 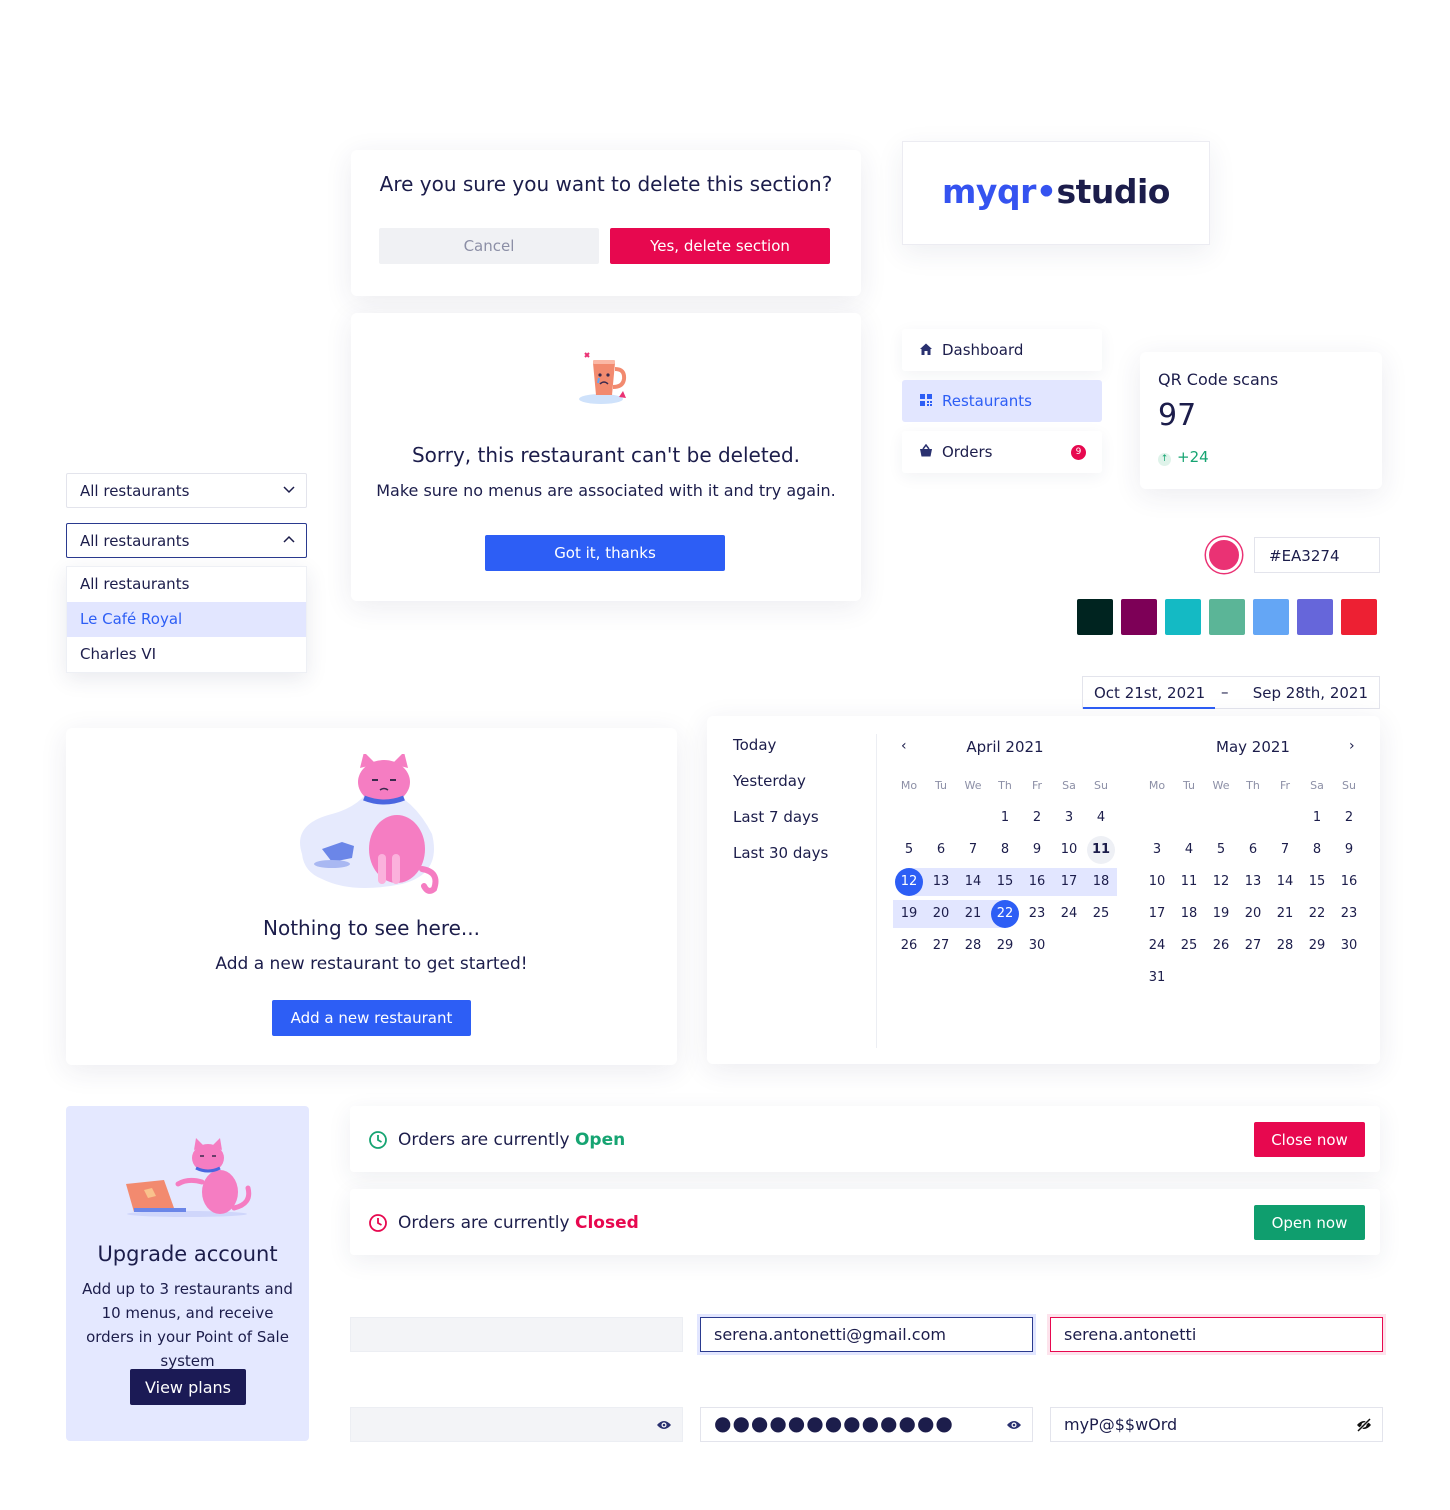 What do you see at coordinates (605, 553) in the screenshot?
I see `got-it-button: Got it, thanks` at bounding box center [605, 553].